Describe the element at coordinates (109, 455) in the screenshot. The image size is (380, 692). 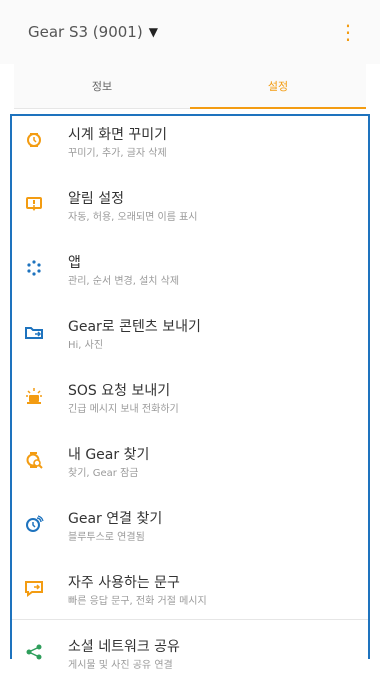
I see `item-title: 내 Gear 찾기` at that location.